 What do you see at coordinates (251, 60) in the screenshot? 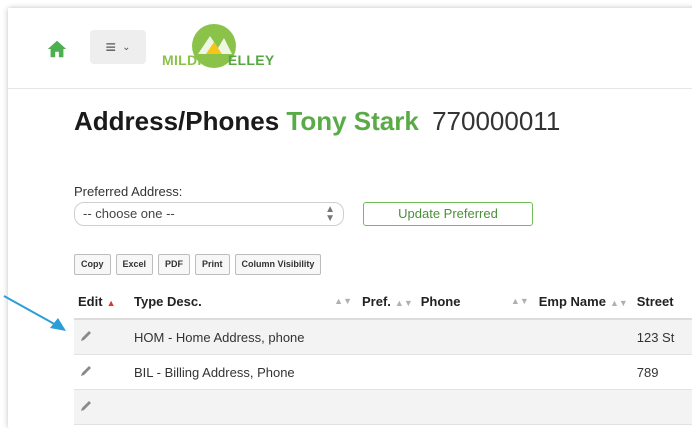
I see `logo-text-b: ELLEY` at bounding box center [251, 60].